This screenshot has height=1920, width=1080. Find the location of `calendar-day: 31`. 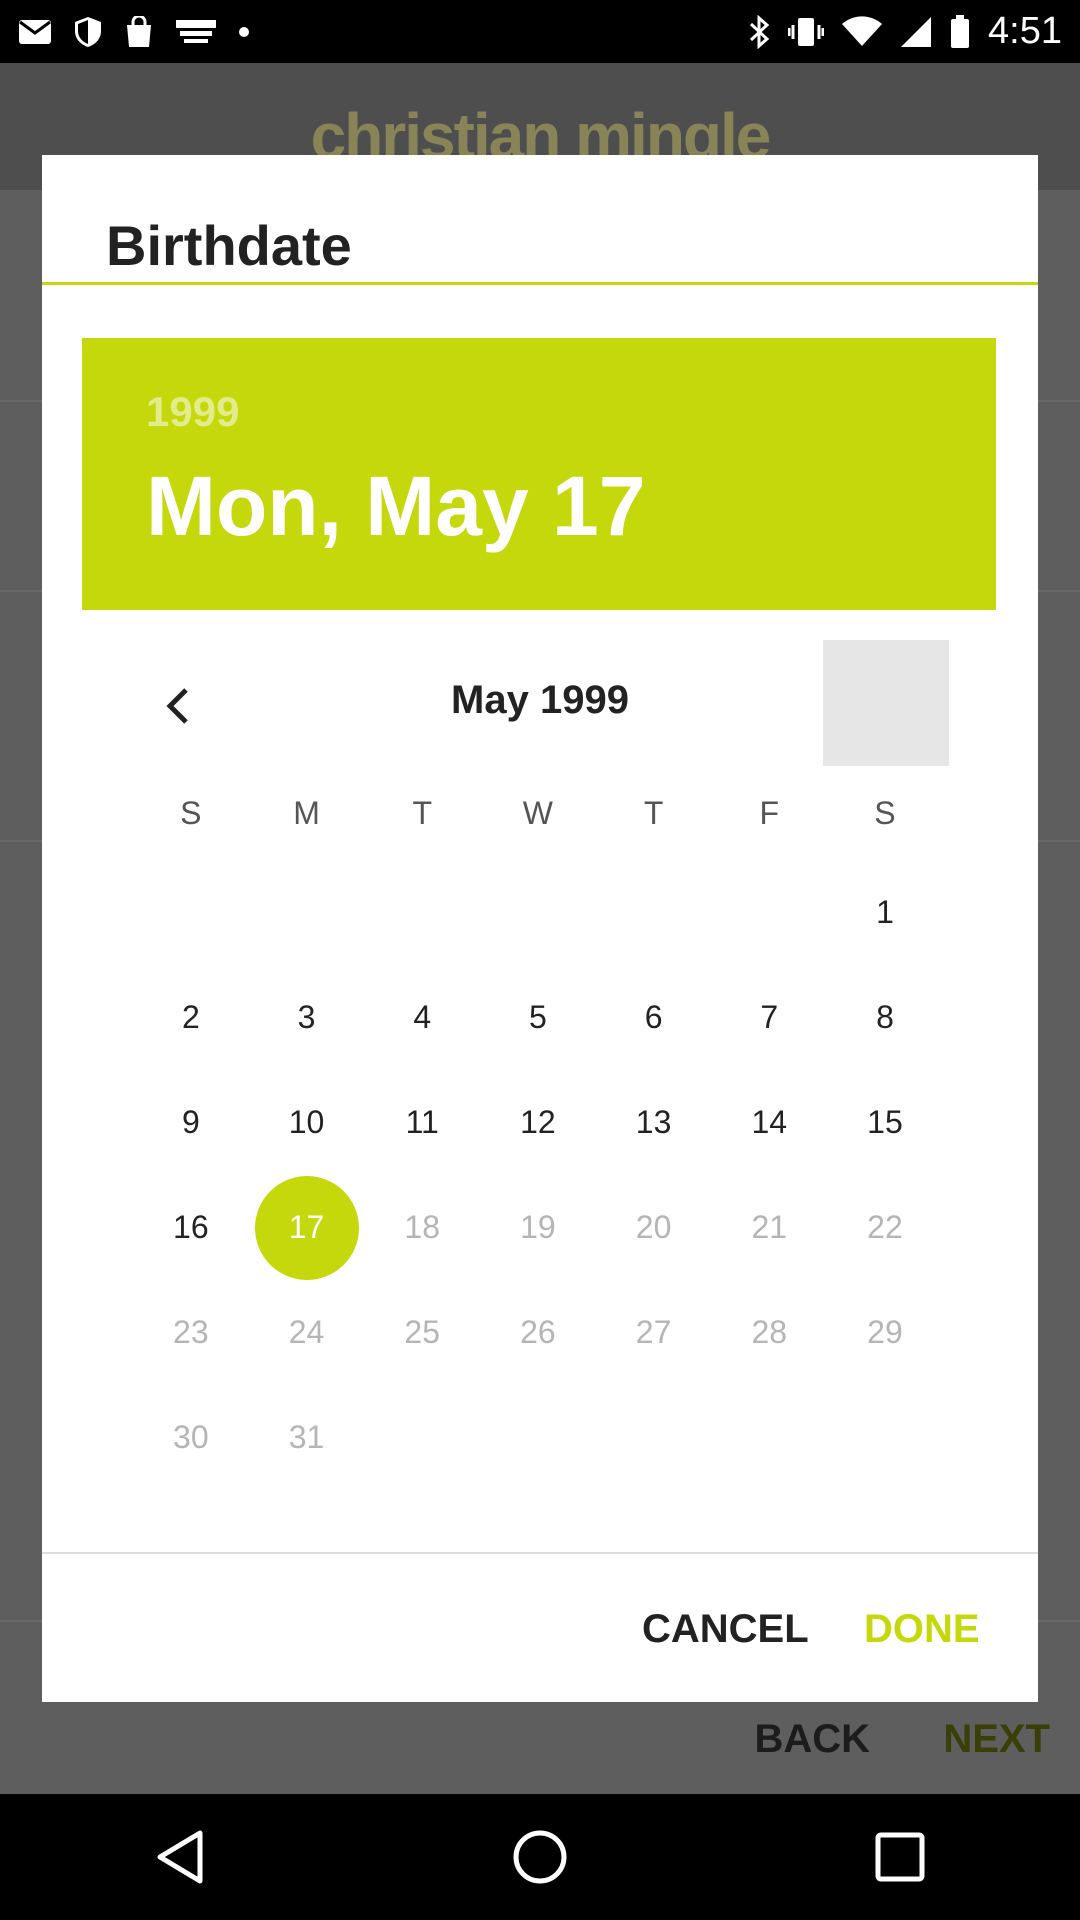

calendar-day: 31 is located at coordinates (307, 1437).